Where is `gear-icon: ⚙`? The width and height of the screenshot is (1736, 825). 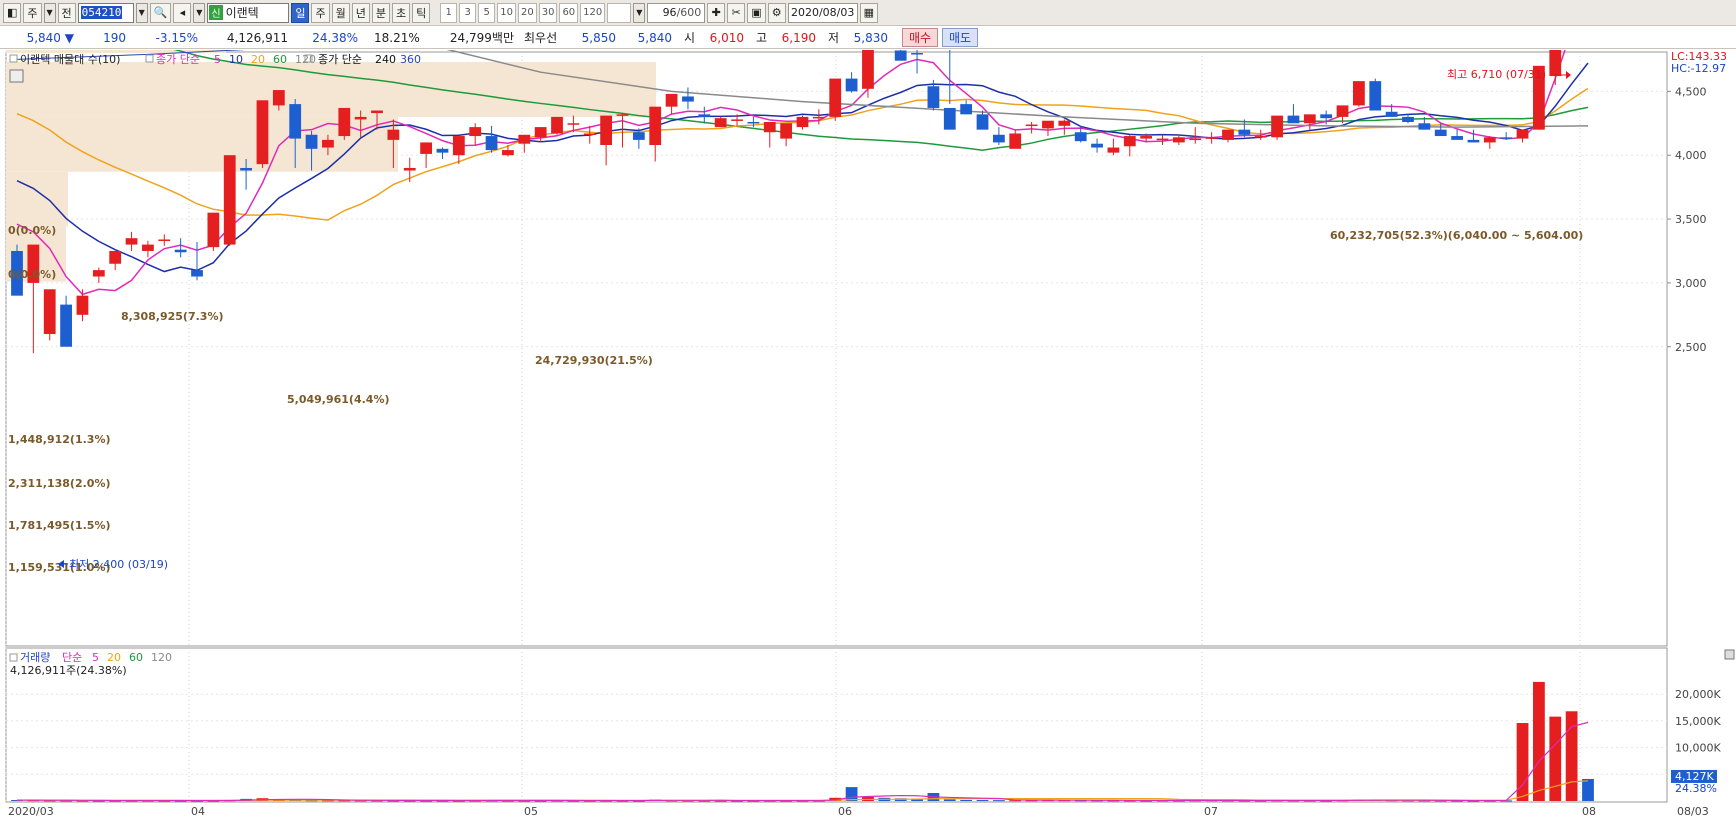
gear-icon: ⚙ is located at coordinates (776, 12).